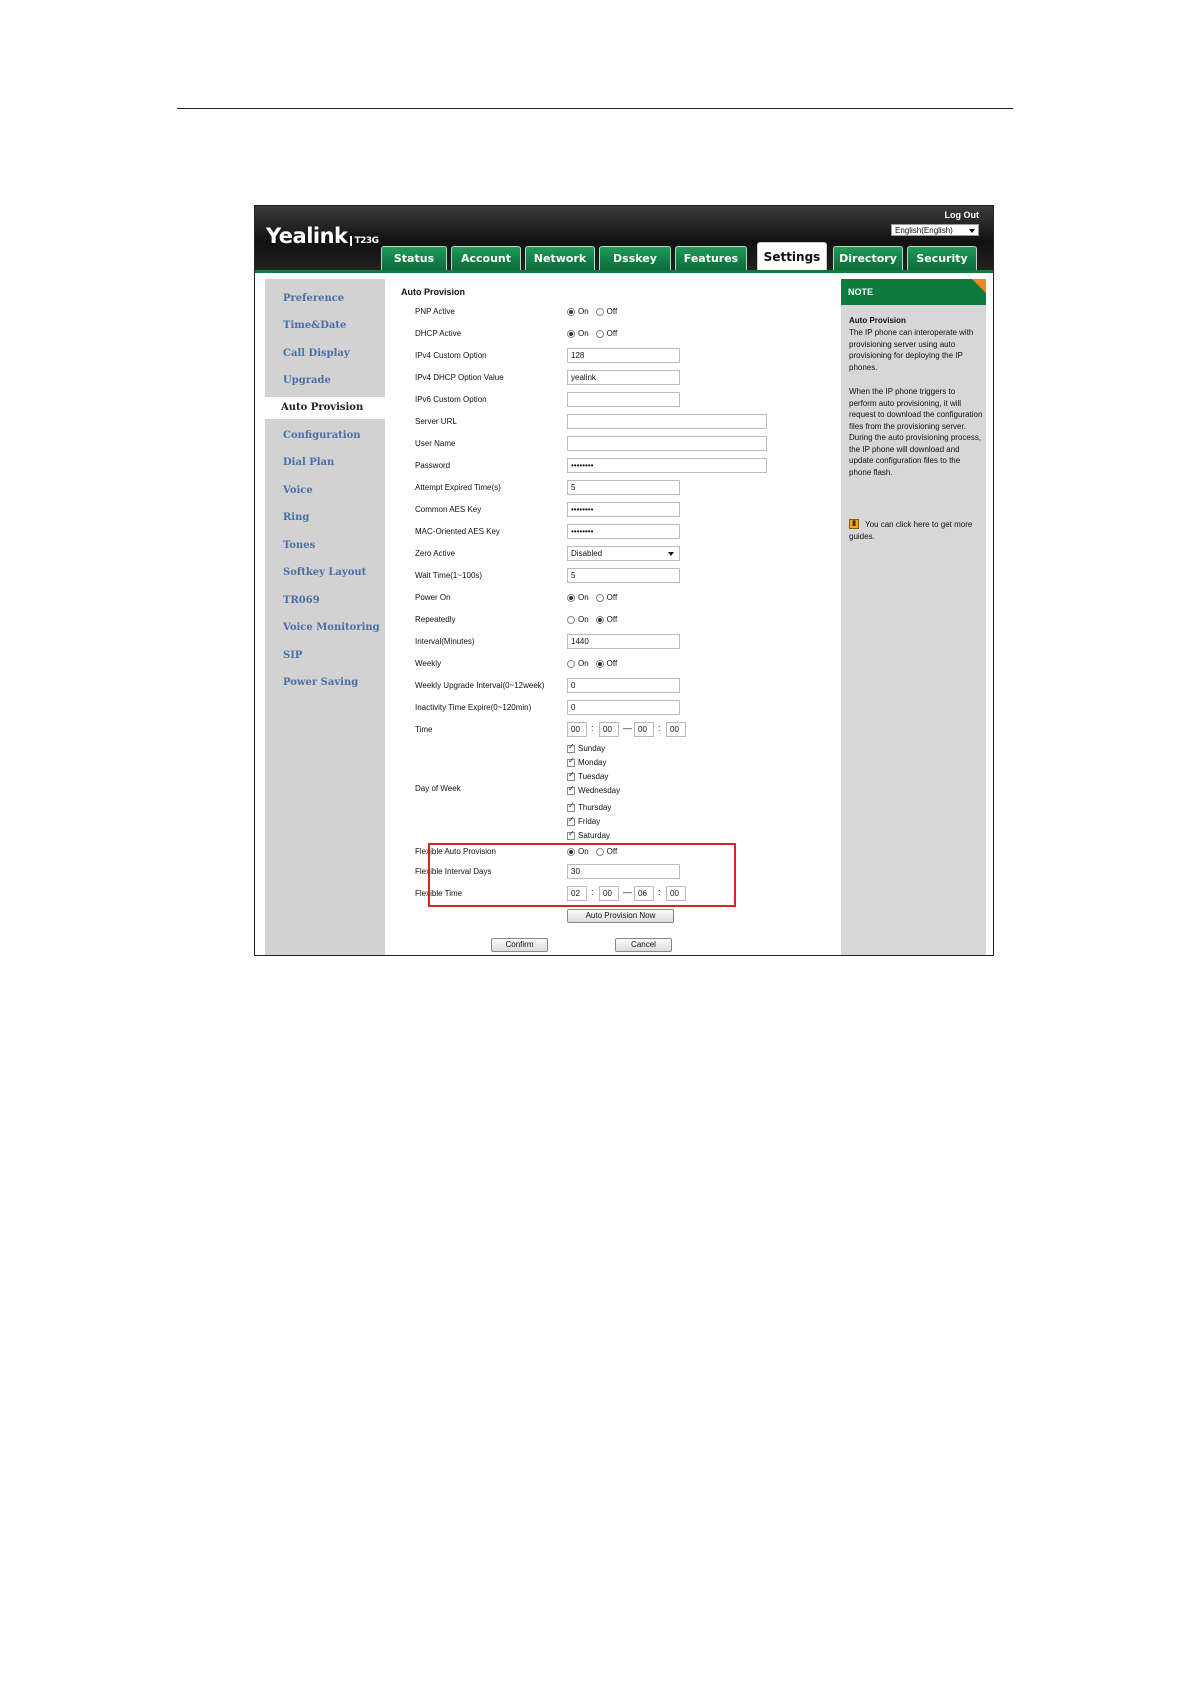  I want to click on label-common-aes-key: Common AES Key, so click(448, 509).